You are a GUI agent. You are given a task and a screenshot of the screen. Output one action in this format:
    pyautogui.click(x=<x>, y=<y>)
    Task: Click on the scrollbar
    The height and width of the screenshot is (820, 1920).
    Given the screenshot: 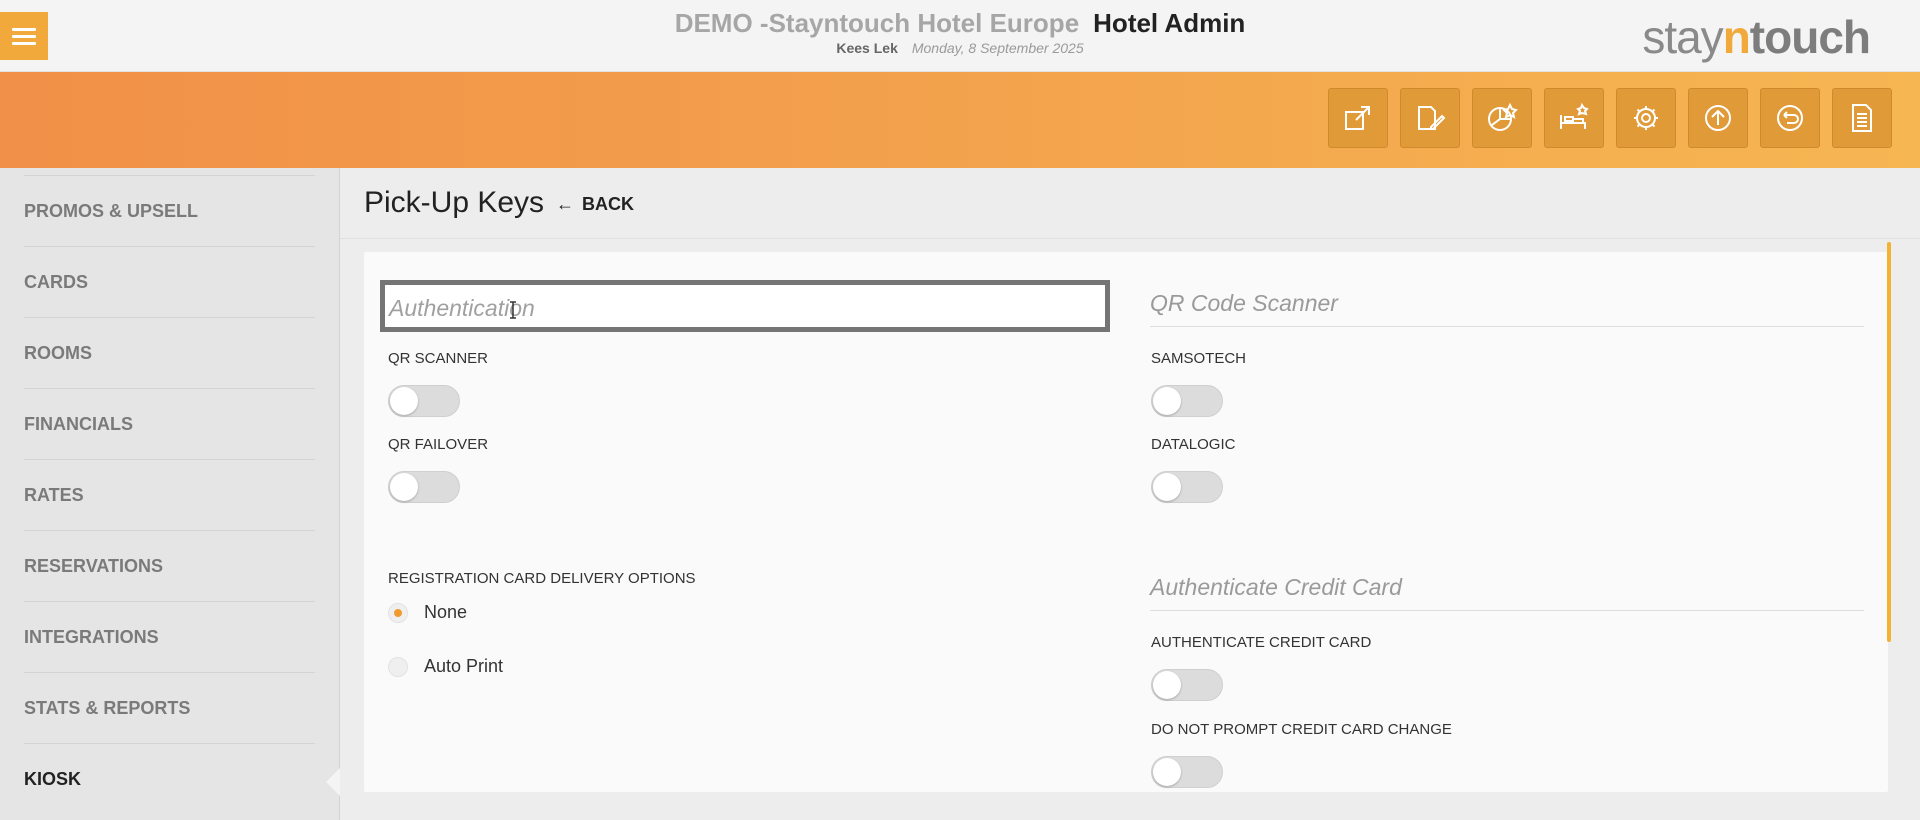 What is the action you would take?
    pyautogui.click(x=1889, y=442)
    